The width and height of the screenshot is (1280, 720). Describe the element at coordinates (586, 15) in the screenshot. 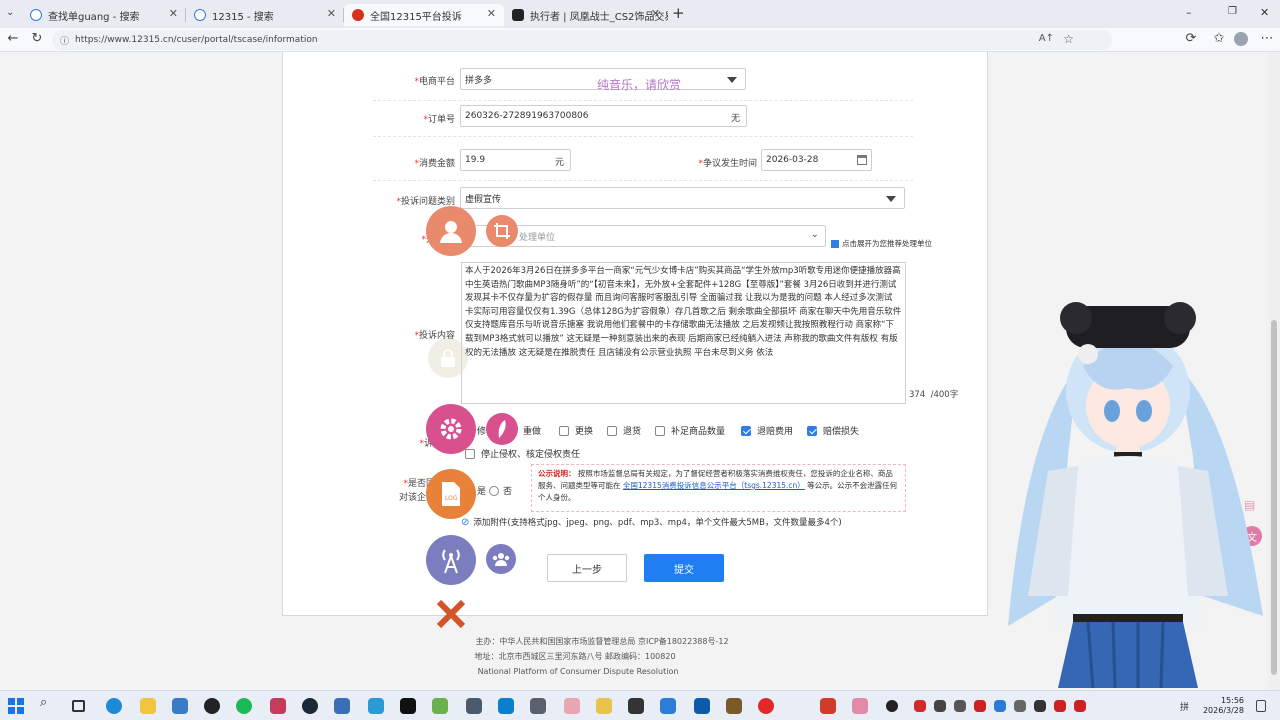

I see `tab-cs2-skins: 执行者 | 凤凰战士_CS2饰品交易_网 ✕` at that location.